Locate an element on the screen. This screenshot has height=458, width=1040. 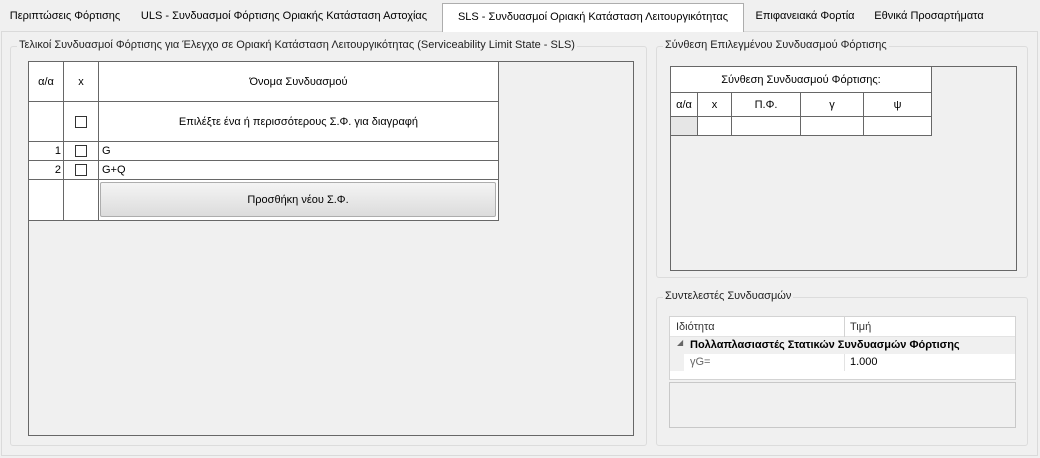
property-value: 1.000 is located at coordinates (864, 362).